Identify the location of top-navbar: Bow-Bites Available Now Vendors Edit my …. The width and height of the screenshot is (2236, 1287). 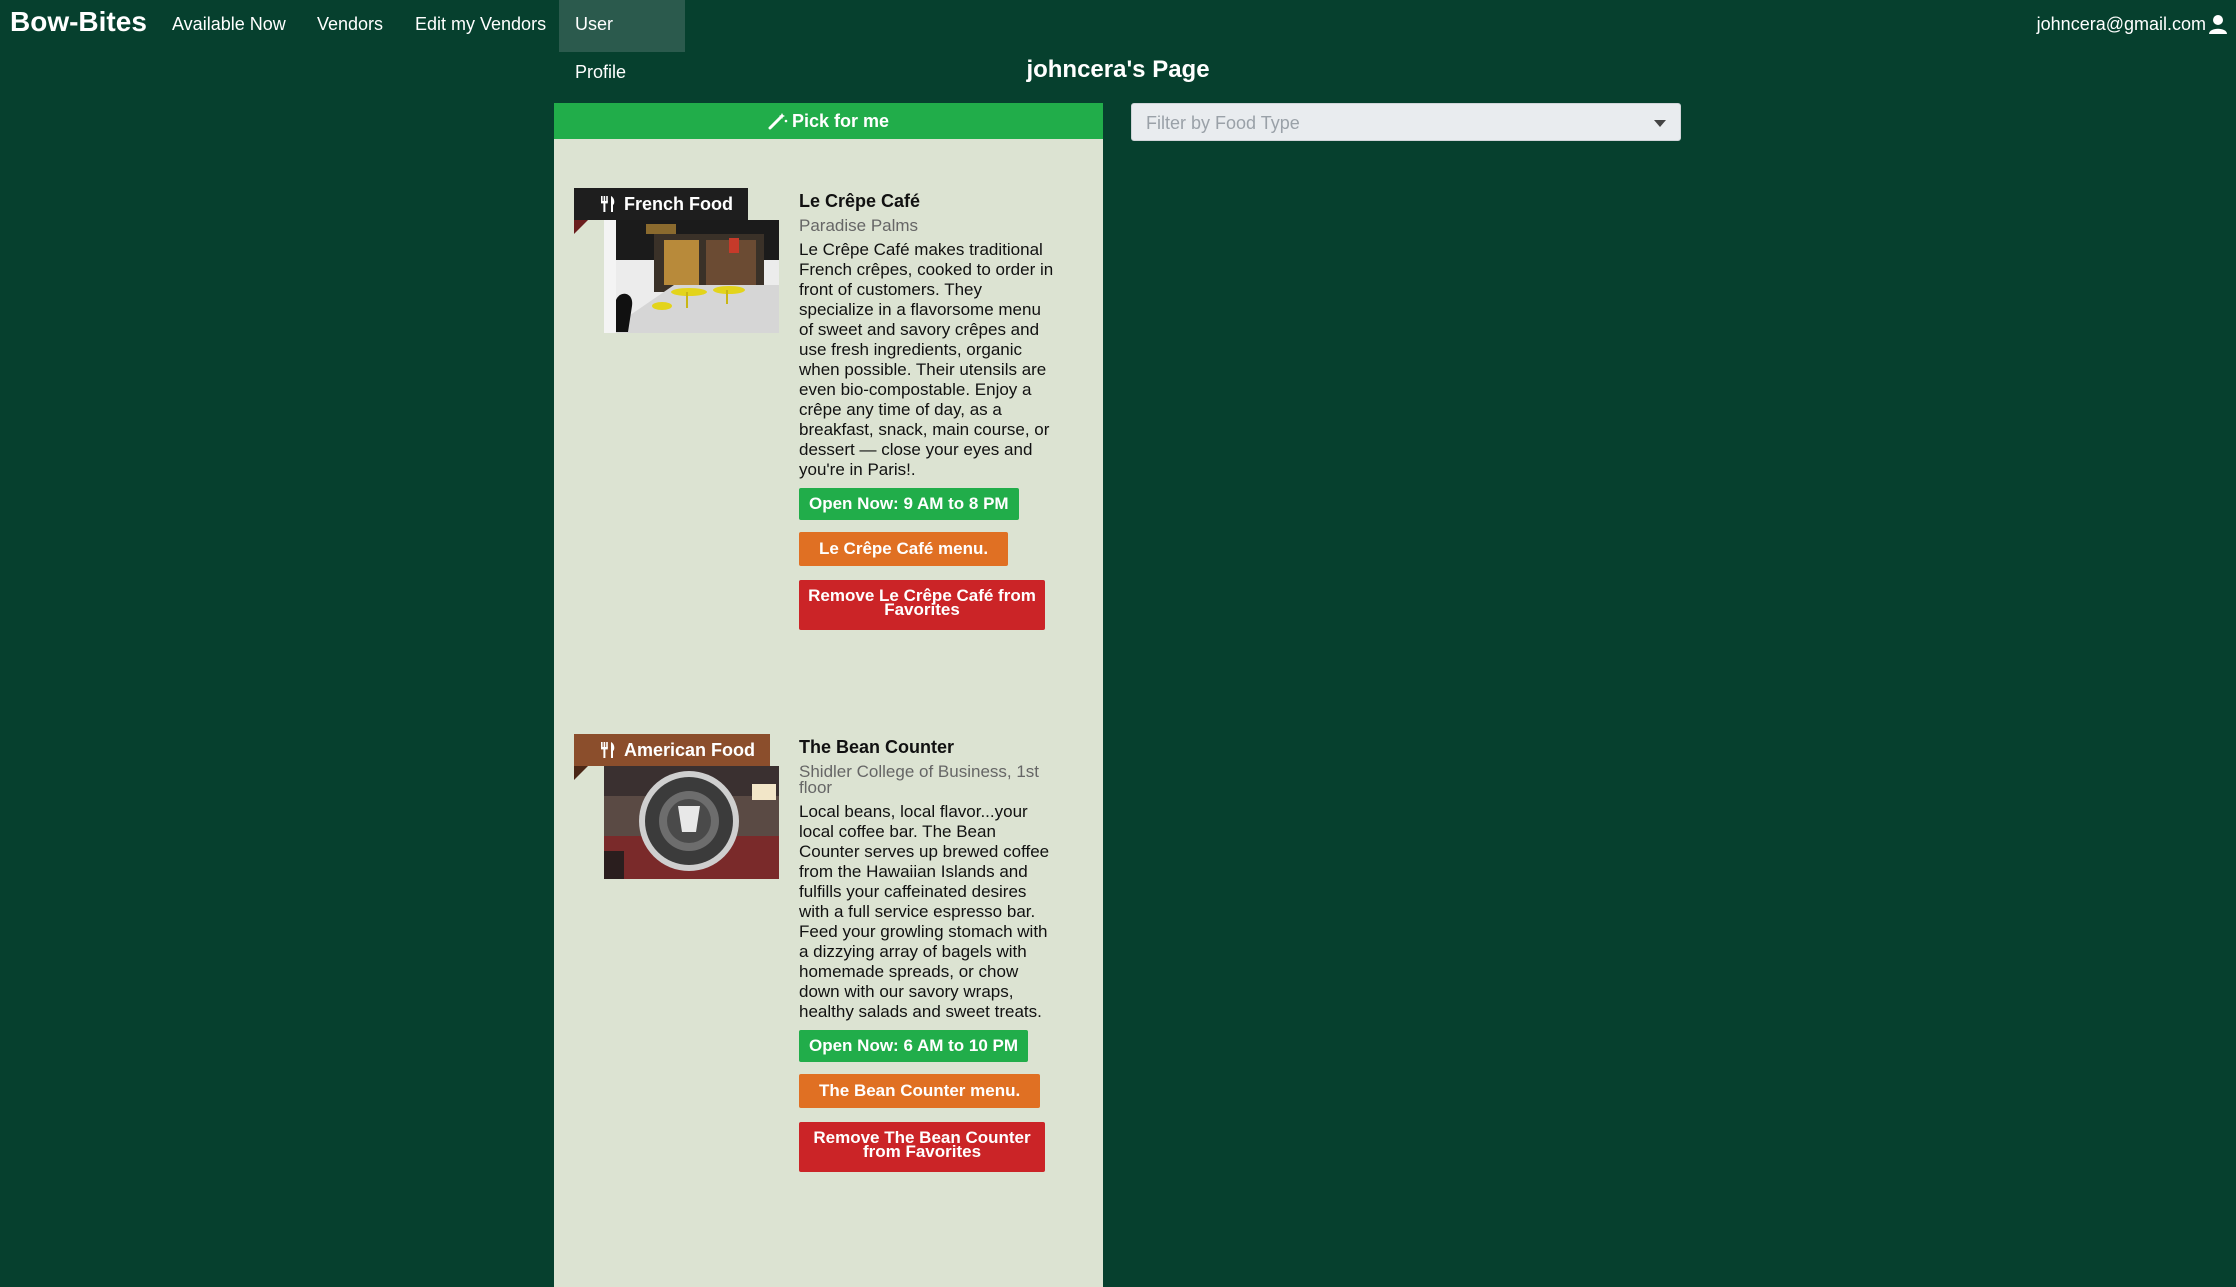
(1118, 41).